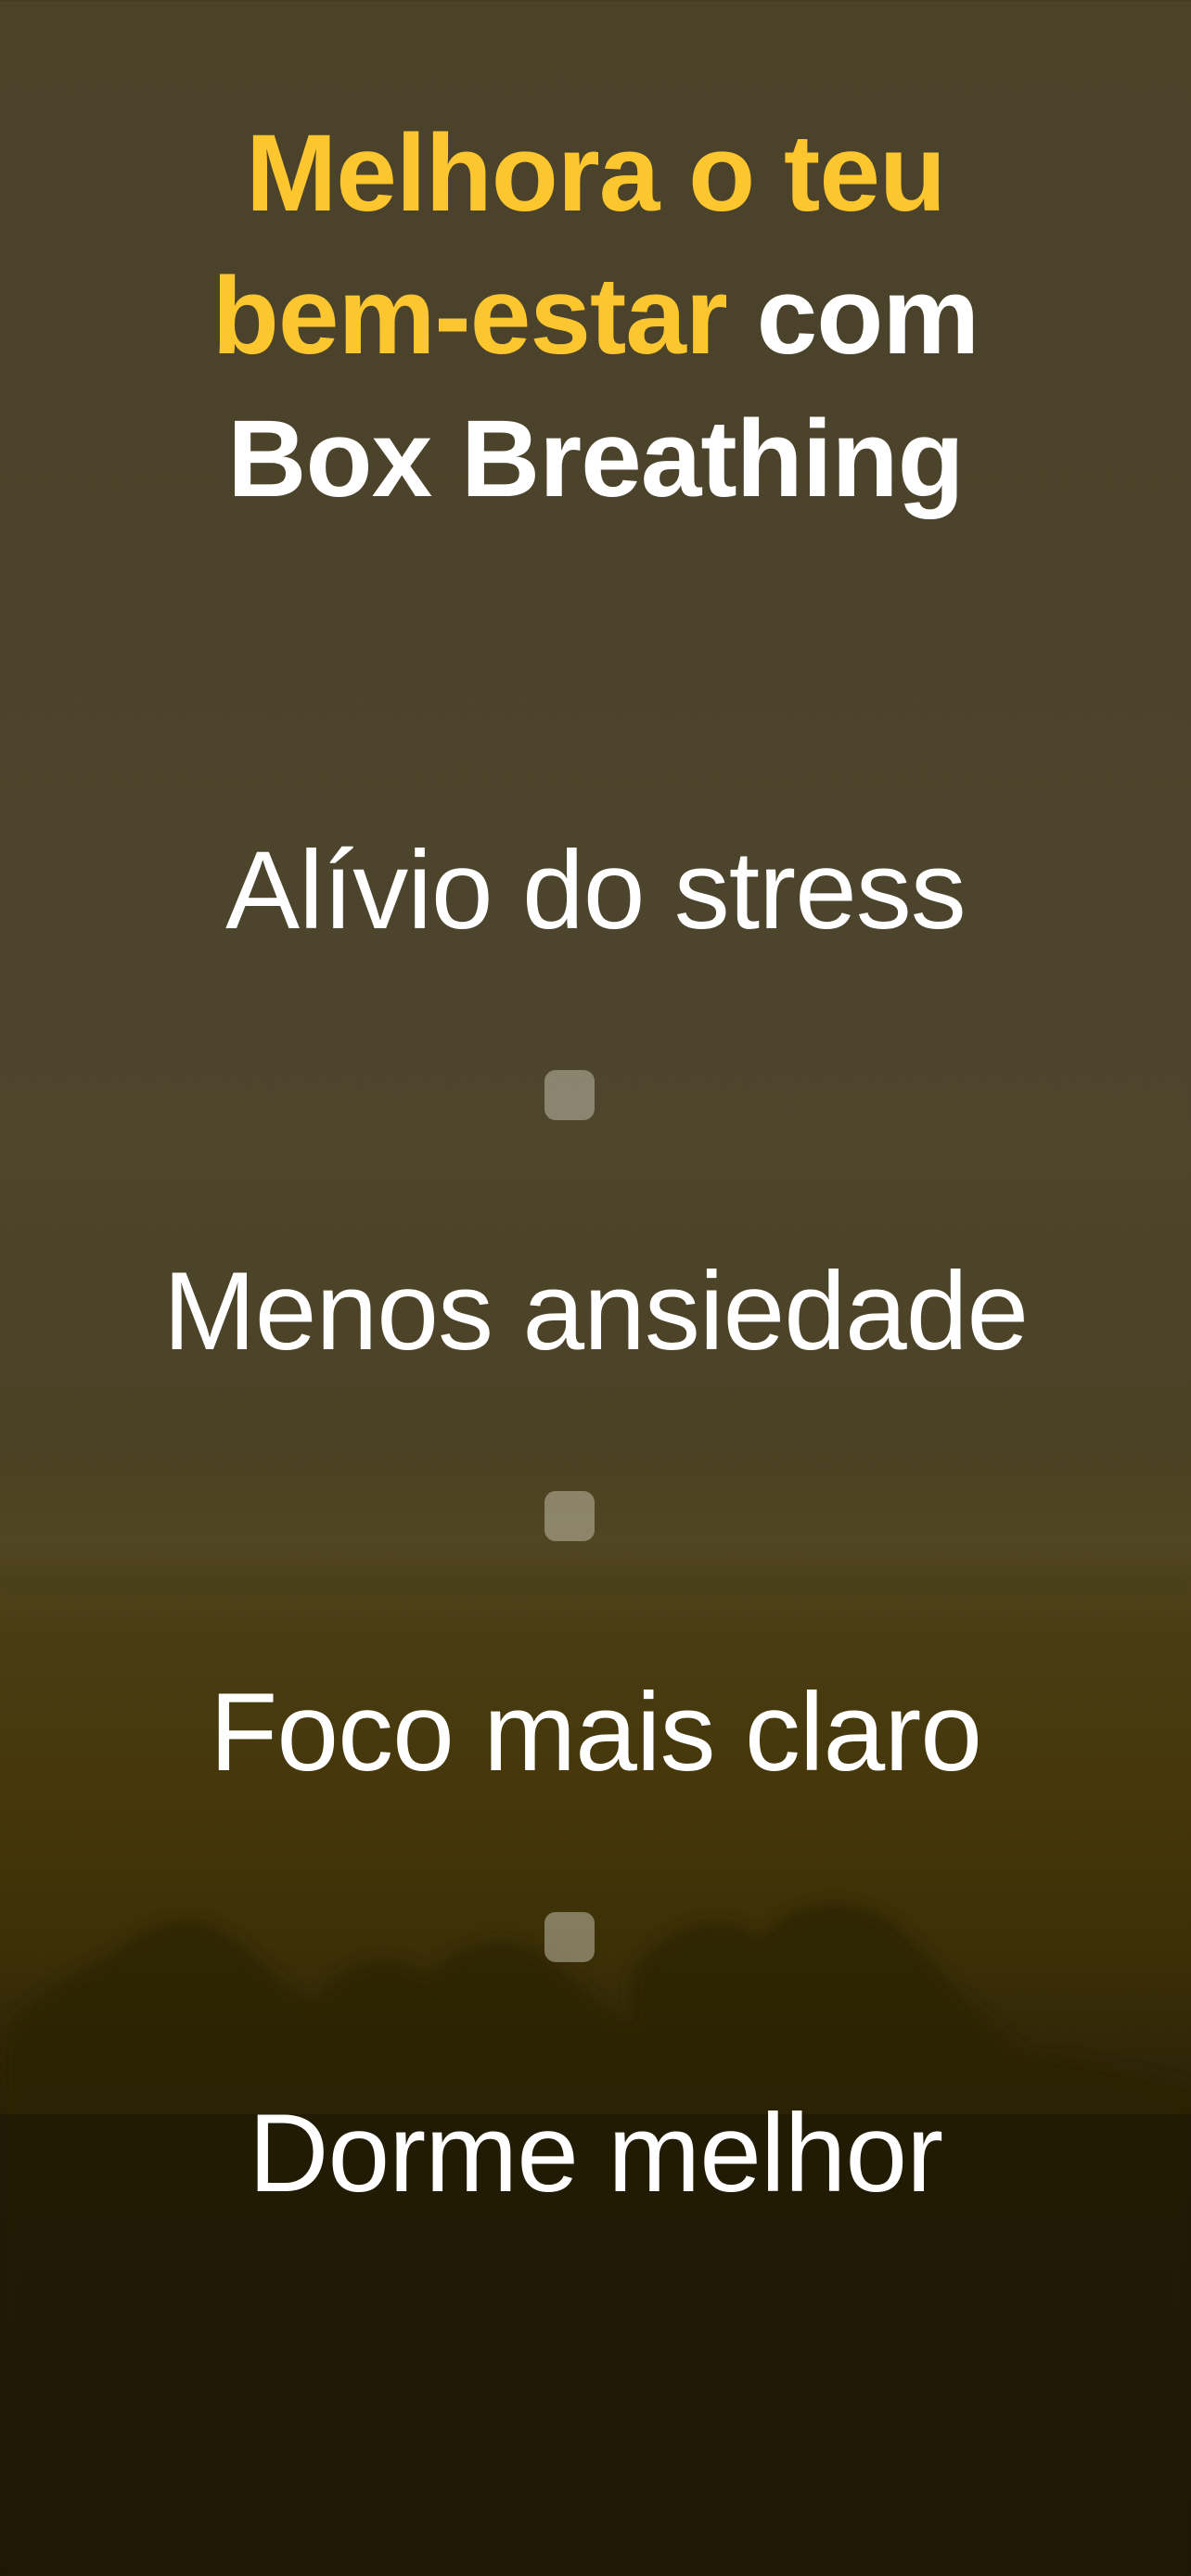  What do you see at coordinates (469, 316) in the screenshot?
I see `headline-accent-word: bem-estar` at bounding box center [469, 316].